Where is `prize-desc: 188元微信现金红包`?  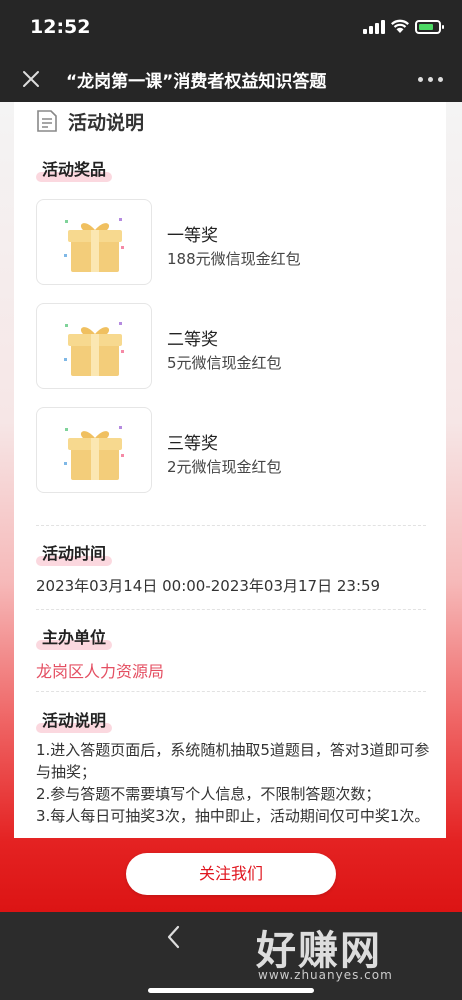
prize-desc: 188元微信现金红包 is located at coordinates (234, 259).